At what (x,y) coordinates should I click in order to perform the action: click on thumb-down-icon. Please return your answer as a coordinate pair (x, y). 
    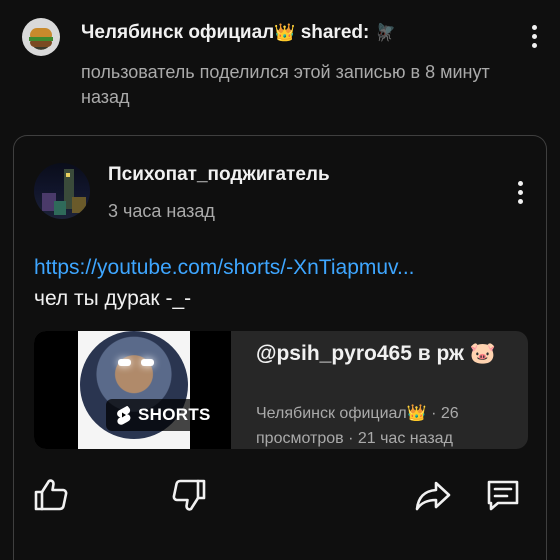
    Looking at the image, I should click on (189, 495).